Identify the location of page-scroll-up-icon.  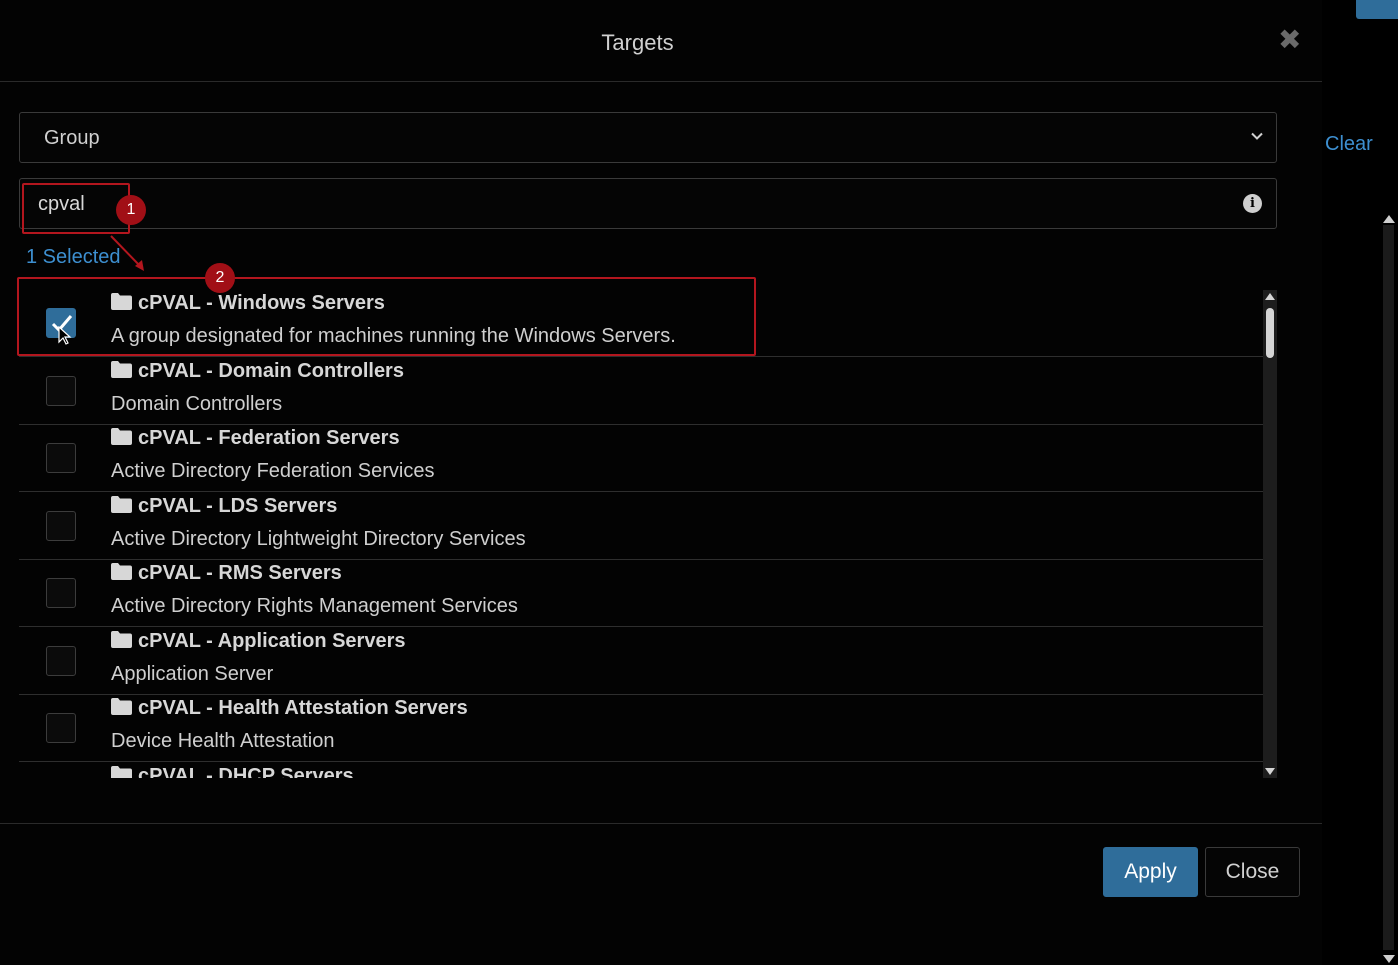
(1389, 219).